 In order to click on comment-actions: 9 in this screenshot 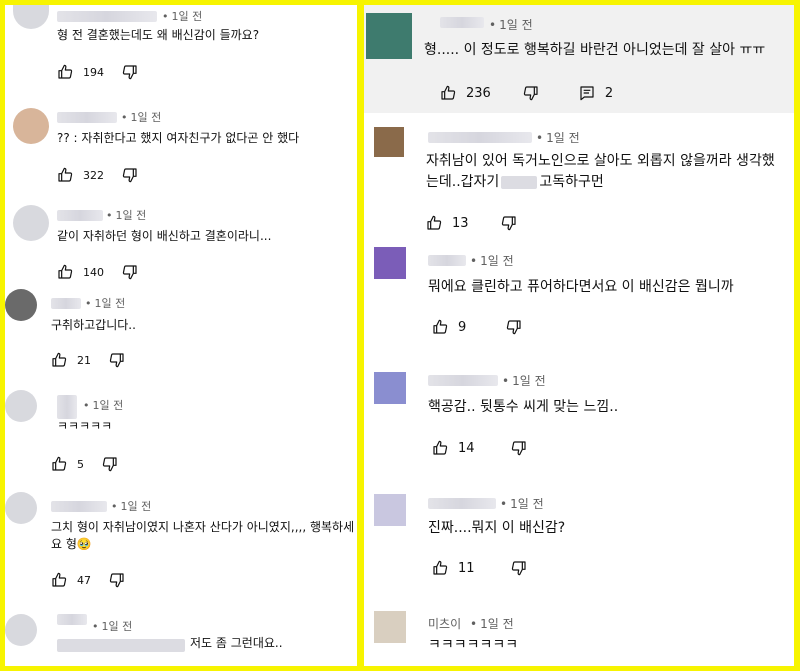, I will do `click(477, 327)`.